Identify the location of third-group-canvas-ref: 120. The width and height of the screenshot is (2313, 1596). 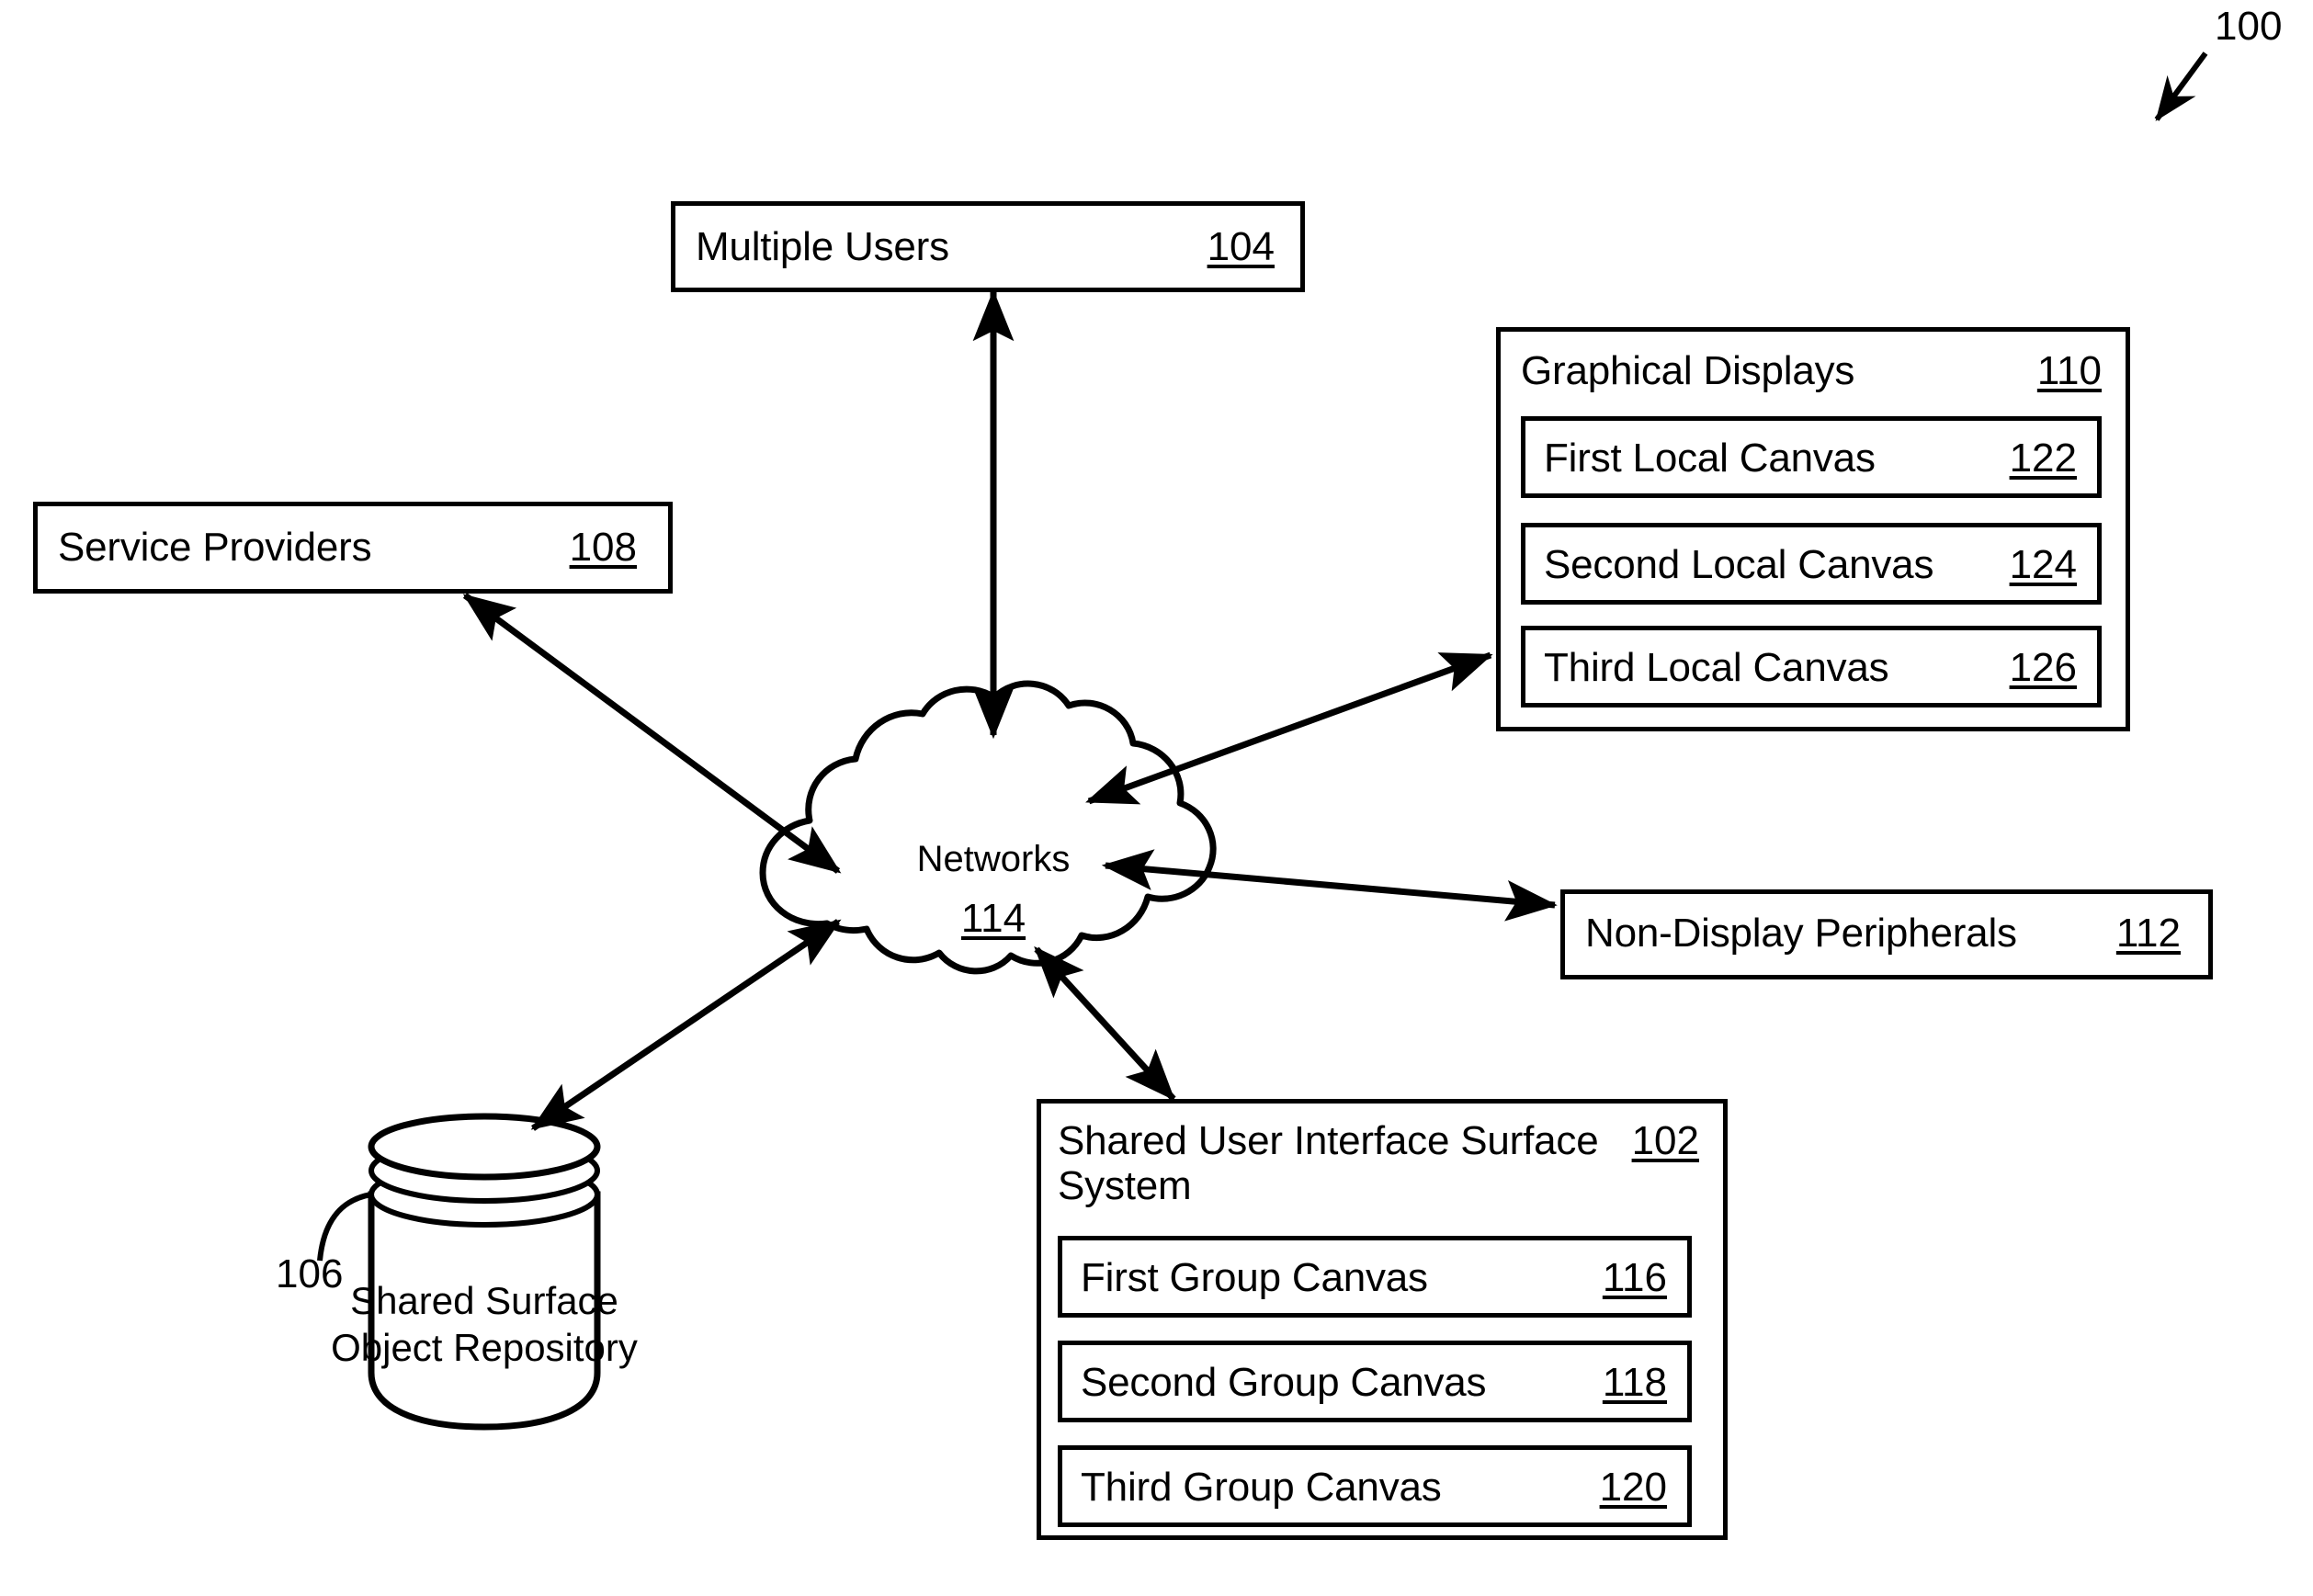
(1633, 1487).